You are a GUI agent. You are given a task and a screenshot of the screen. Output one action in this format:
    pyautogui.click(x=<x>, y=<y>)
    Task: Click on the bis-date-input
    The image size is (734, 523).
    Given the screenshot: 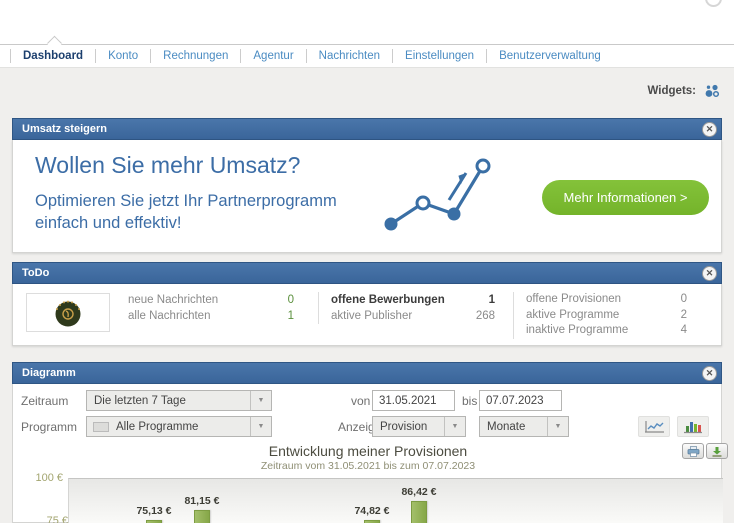 What is the action you would take?
    pyautogui.click(x=520, y=400)
    